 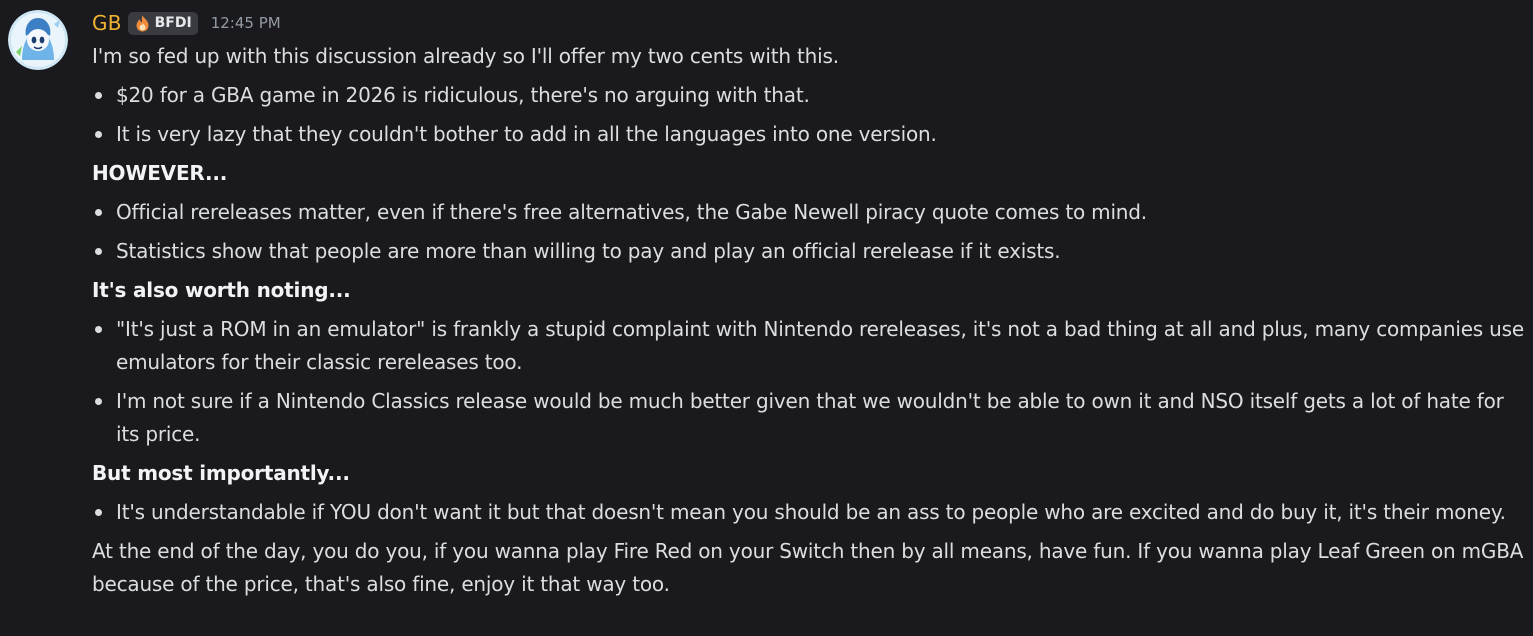 I want to click on message-header: GB BFDI 12:45 PM, so click(x=186, y=23).